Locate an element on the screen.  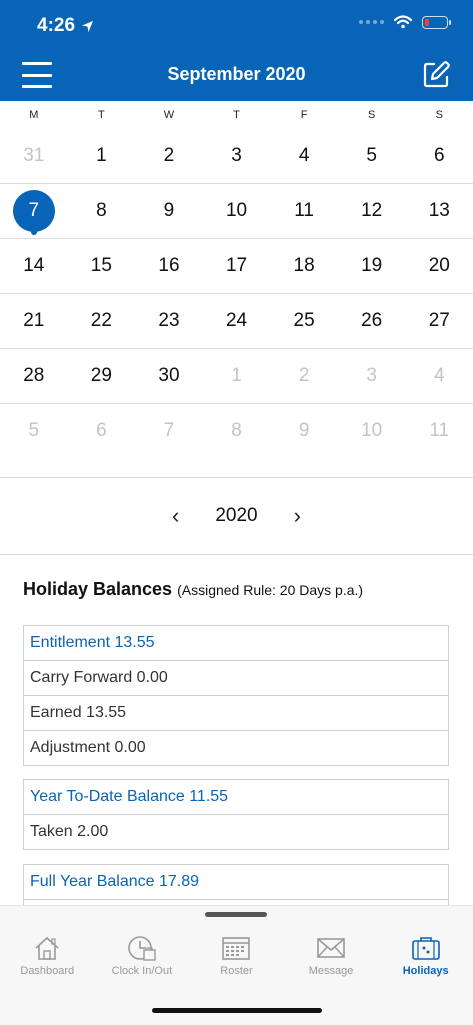
wifi-icon is located at coordinates (403, 22).